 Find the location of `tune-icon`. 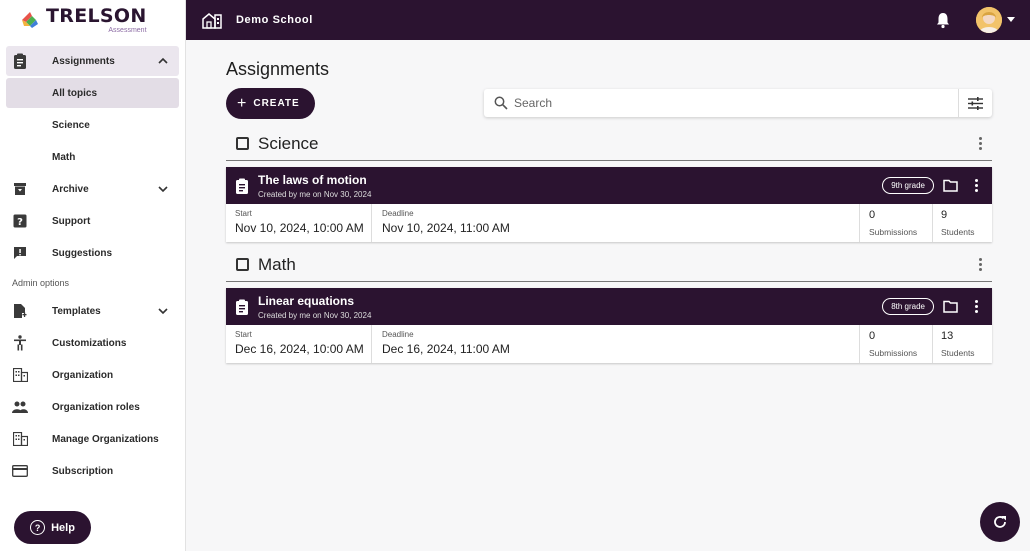

tune-icon is located at coordinates (975, 103).